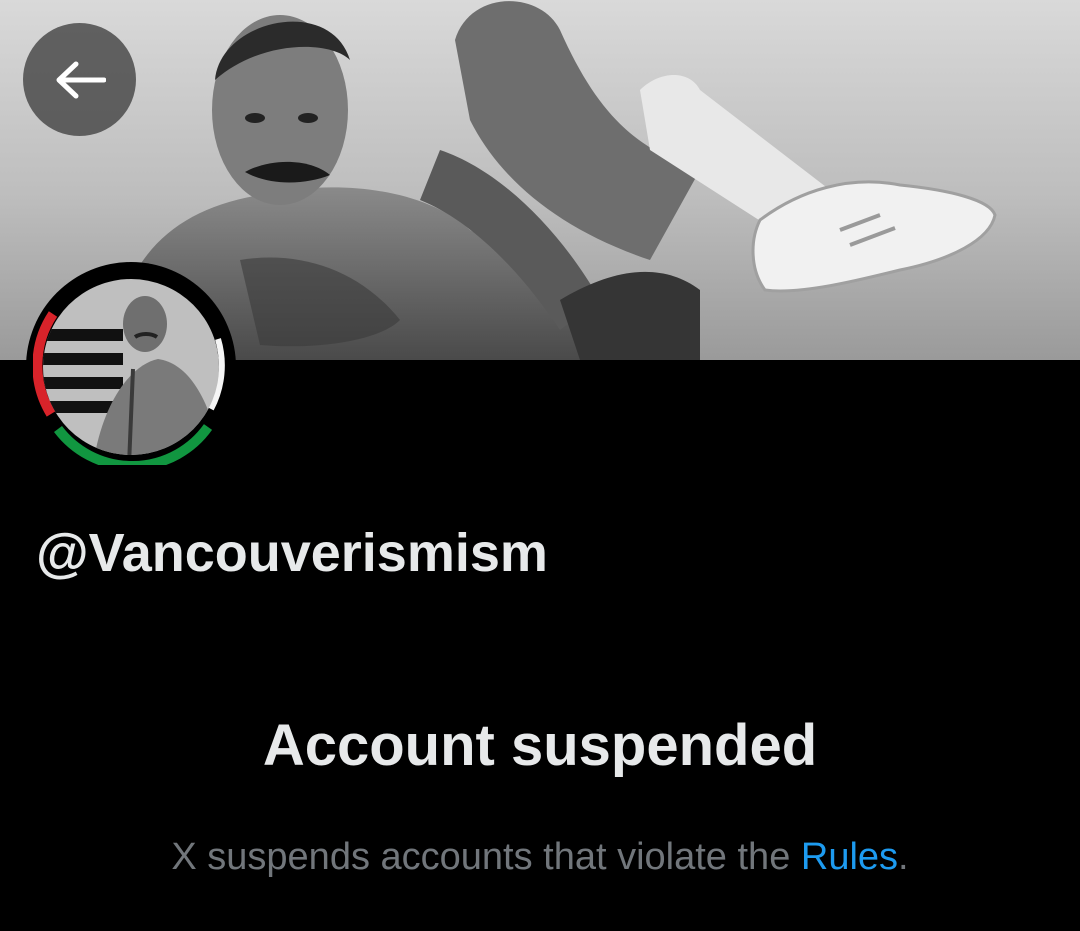 The width and height of the screenshot is (1080, 931). What do you see at coordinates (486, 857) in the screenshot?
I see `suspension-message-text: X suspends accounts that violate the` at bounding box center [486, 857].